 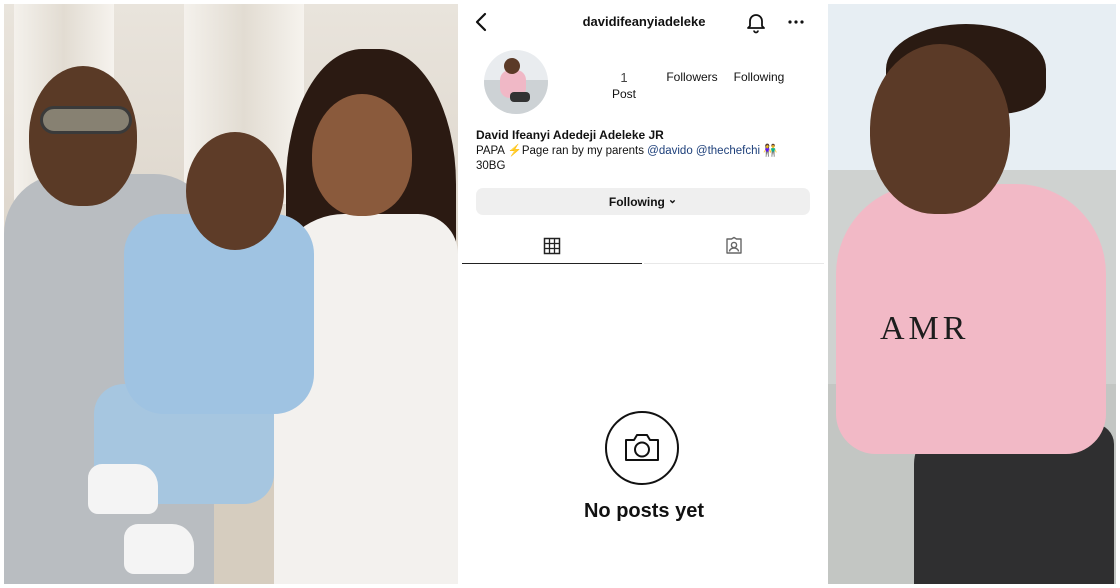 What do you see at coordinates (562, 151) in the screenshot?
I see `bio-text: PAPA ⚡Page ran by my parents` at bounding box center [562, 151].